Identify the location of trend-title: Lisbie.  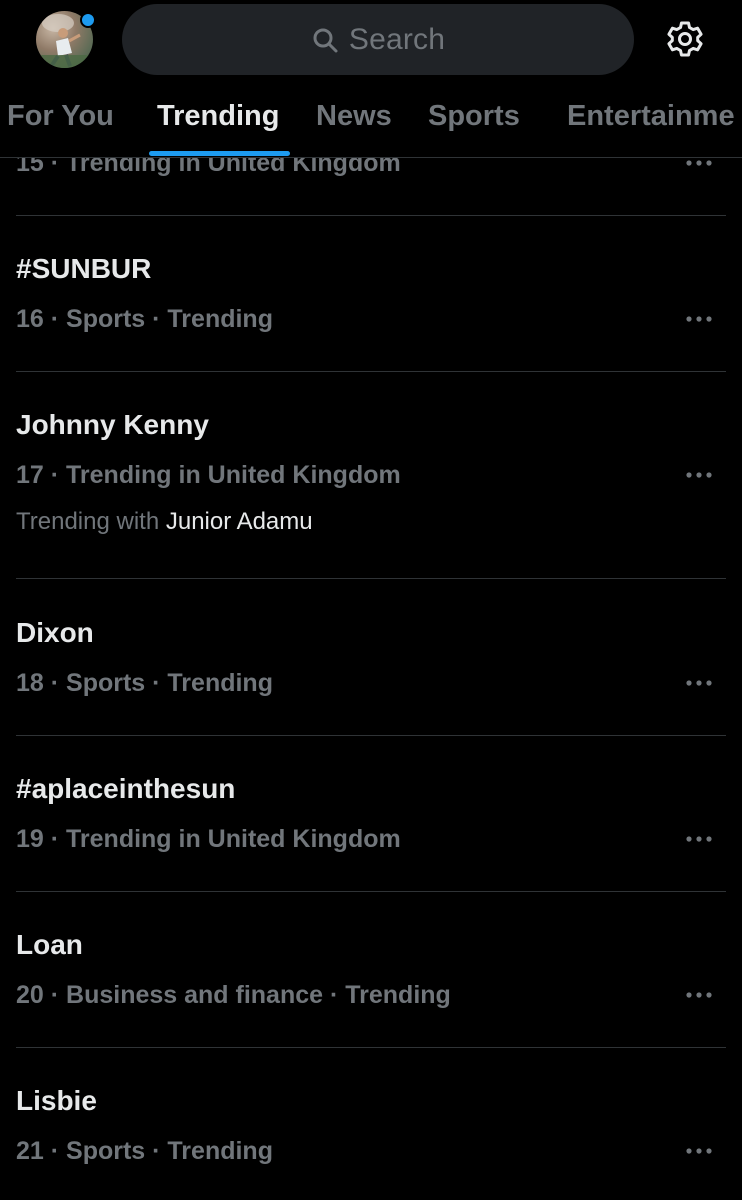
(56, 1100).